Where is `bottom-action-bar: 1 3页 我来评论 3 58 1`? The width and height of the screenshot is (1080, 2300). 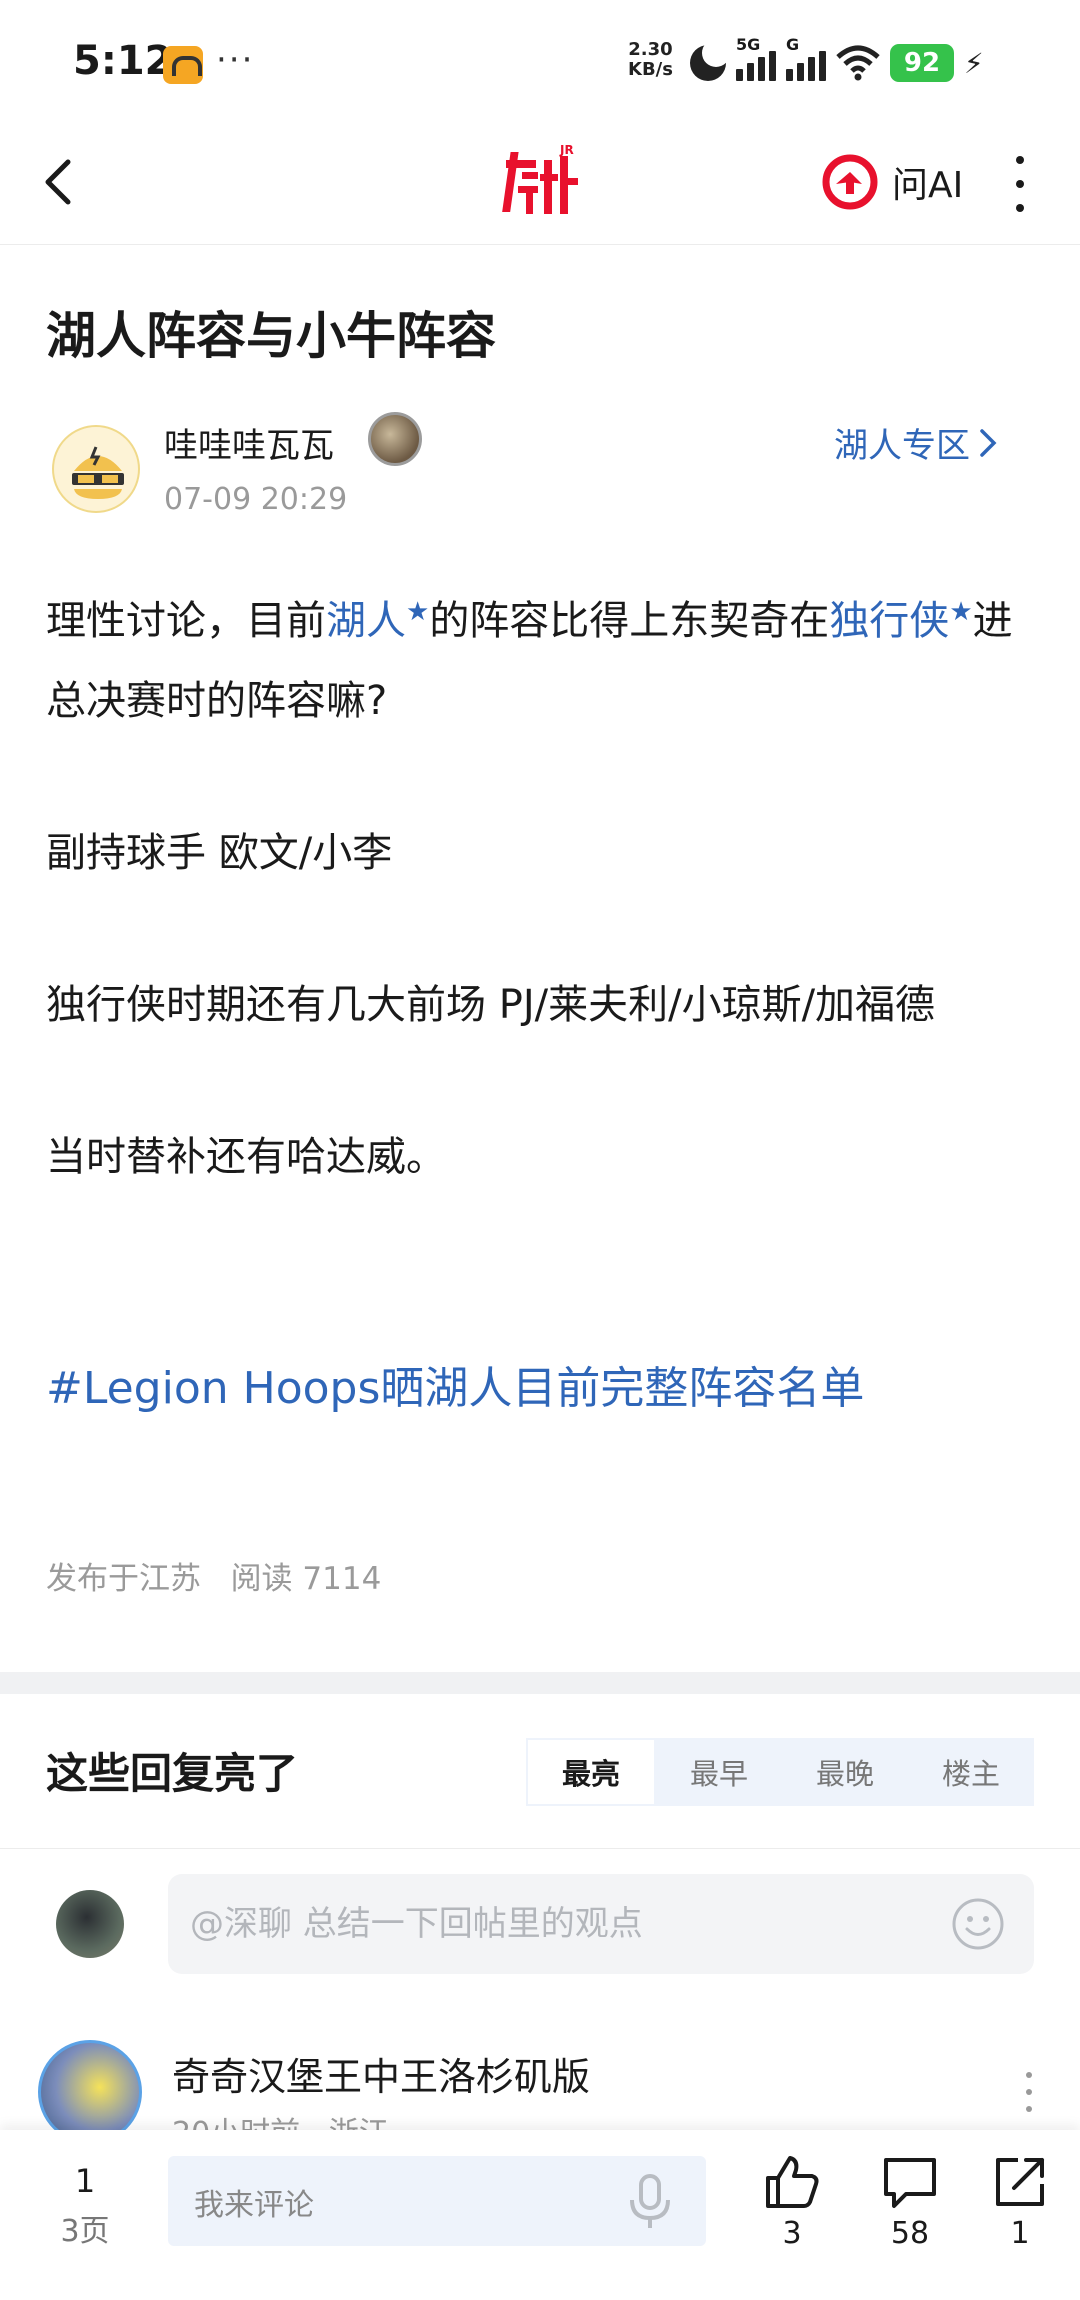 bottom-action-bar: 1 3页 我来评论 3 58 1 is located at coordinates (540, 2215).